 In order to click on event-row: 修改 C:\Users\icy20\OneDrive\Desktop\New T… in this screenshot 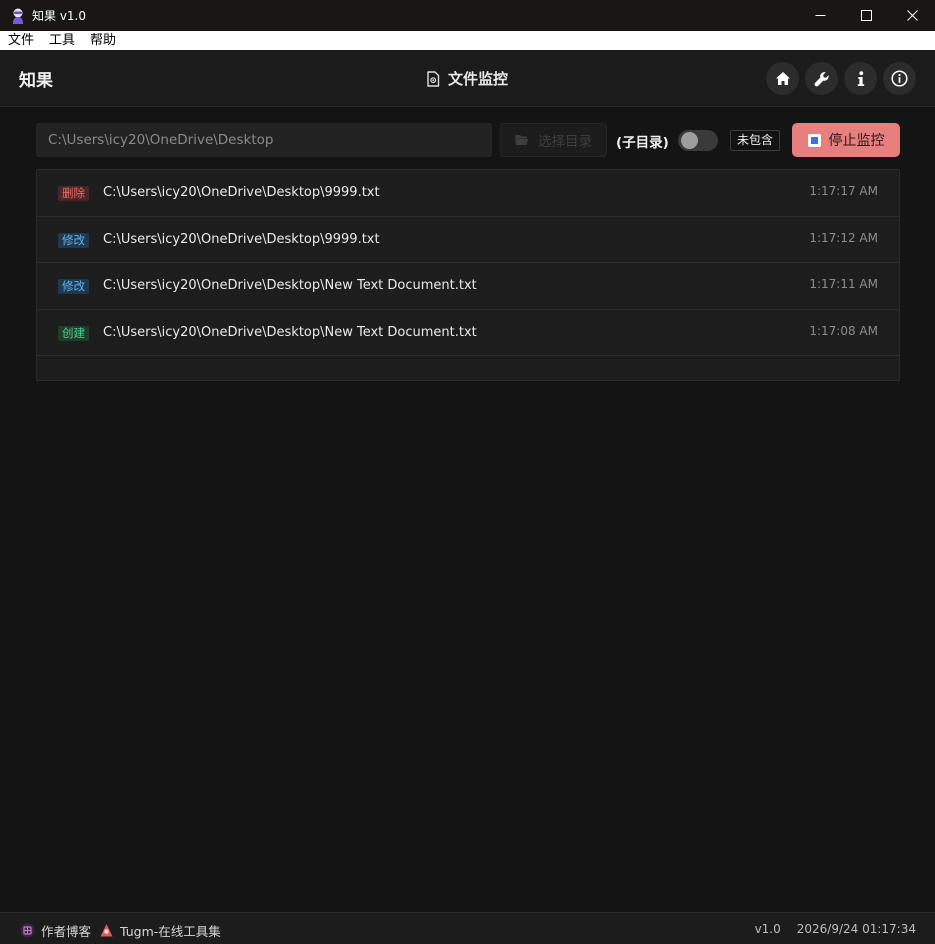, I will do `click(468, 286)`.